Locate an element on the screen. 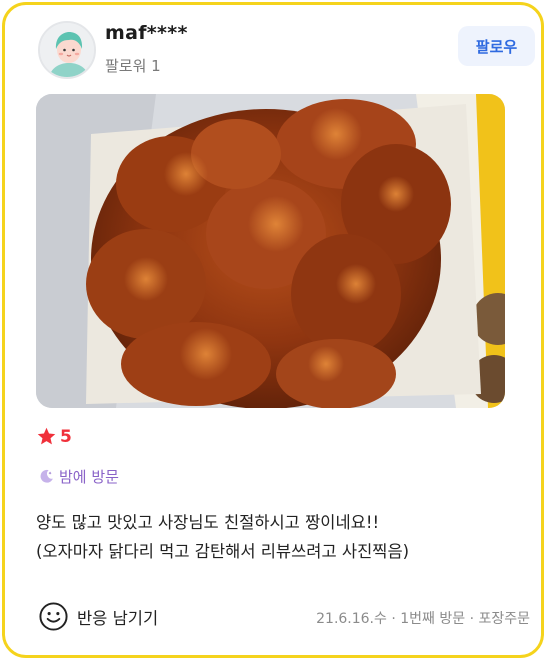 The height and width of the screenshot is (660, 546). username: maf**** is located at coordinates (146, 33).